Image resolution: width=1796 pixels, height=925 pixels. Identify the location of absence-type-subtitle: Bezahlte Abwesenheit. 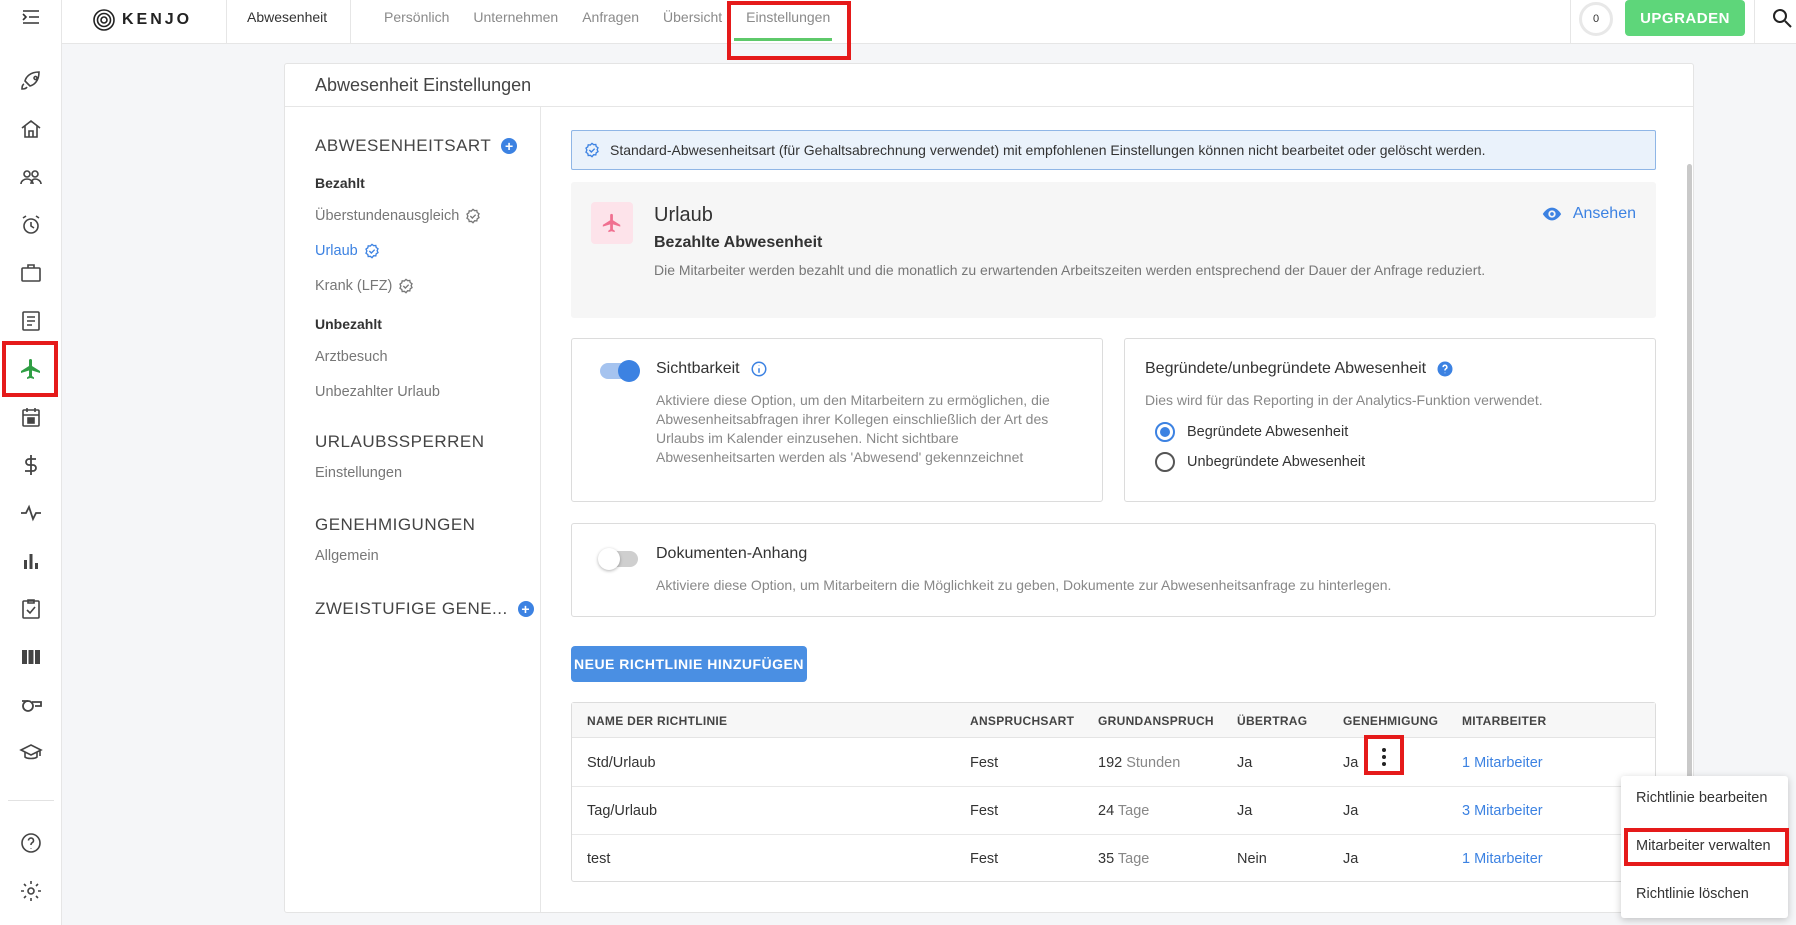
(738, 242).